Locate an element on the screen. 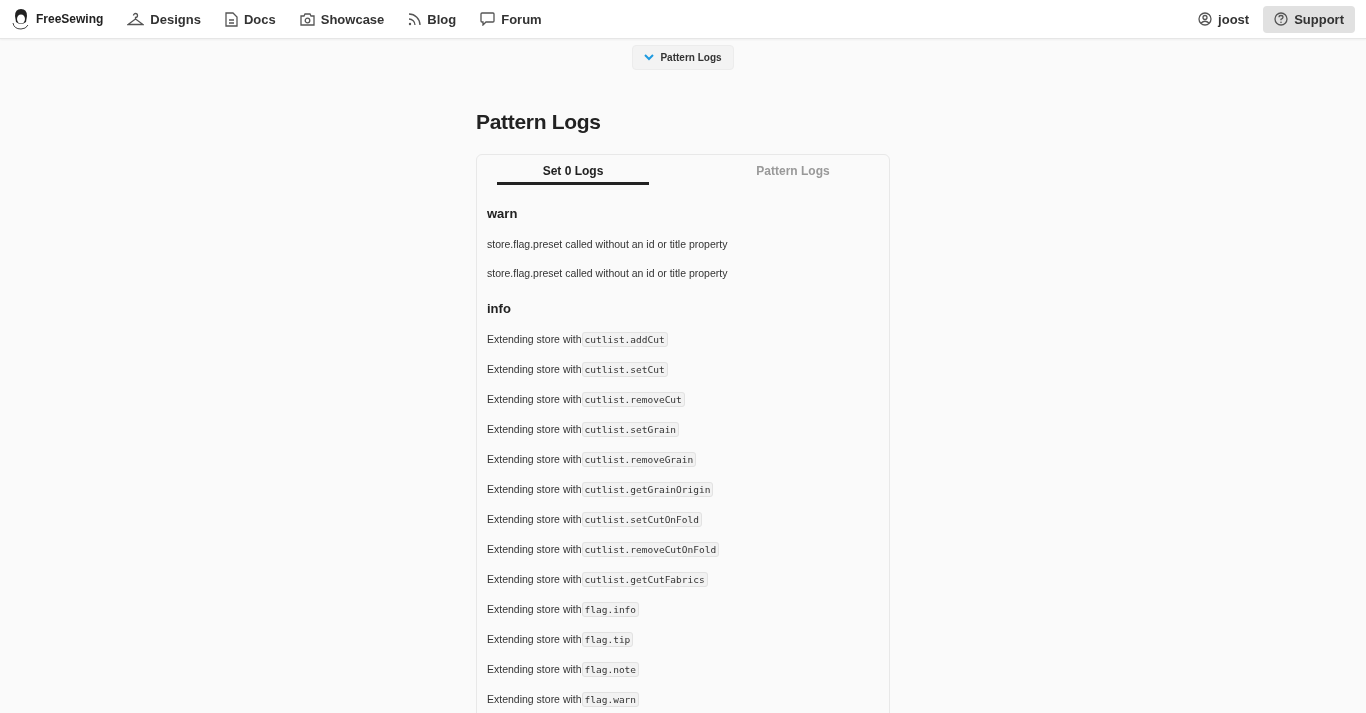 The image size is (1366, 713). user-icon is located at coordinates (1205, 19).